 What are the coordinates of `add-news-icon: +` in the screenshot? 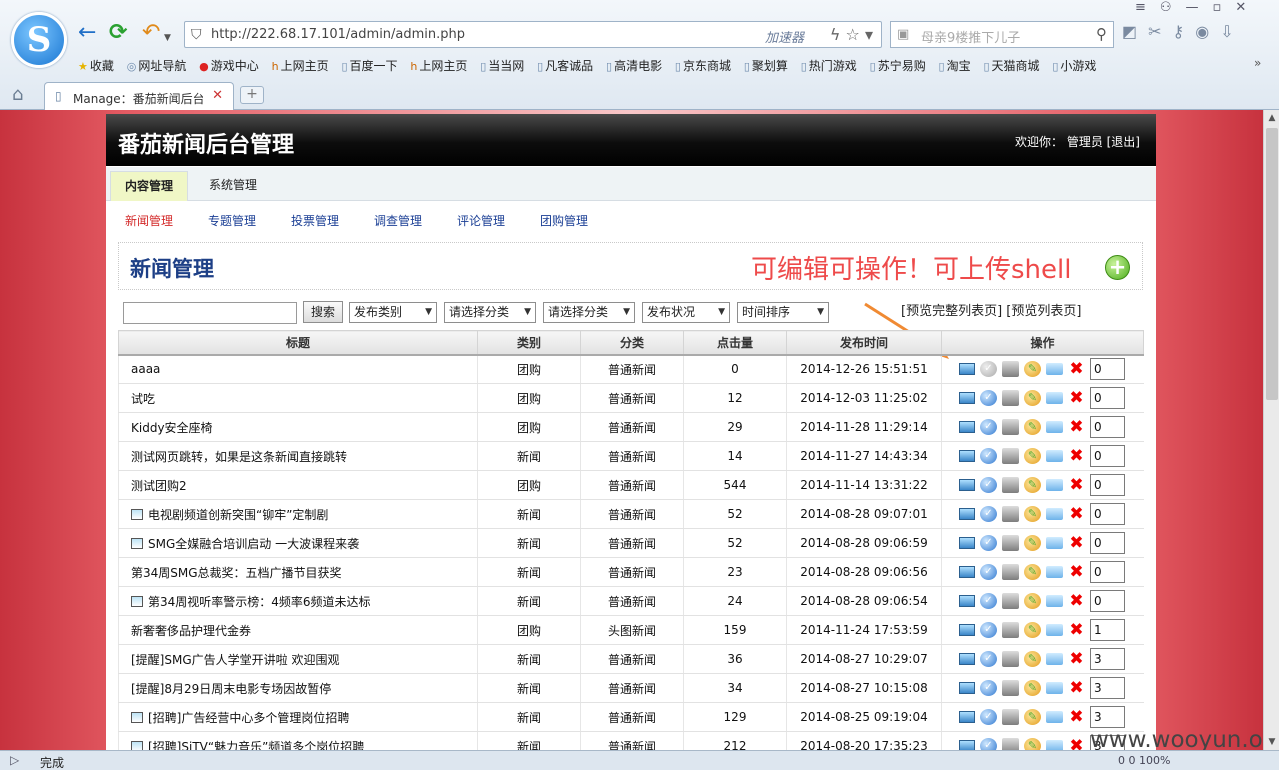 It's located at (1117, 267).